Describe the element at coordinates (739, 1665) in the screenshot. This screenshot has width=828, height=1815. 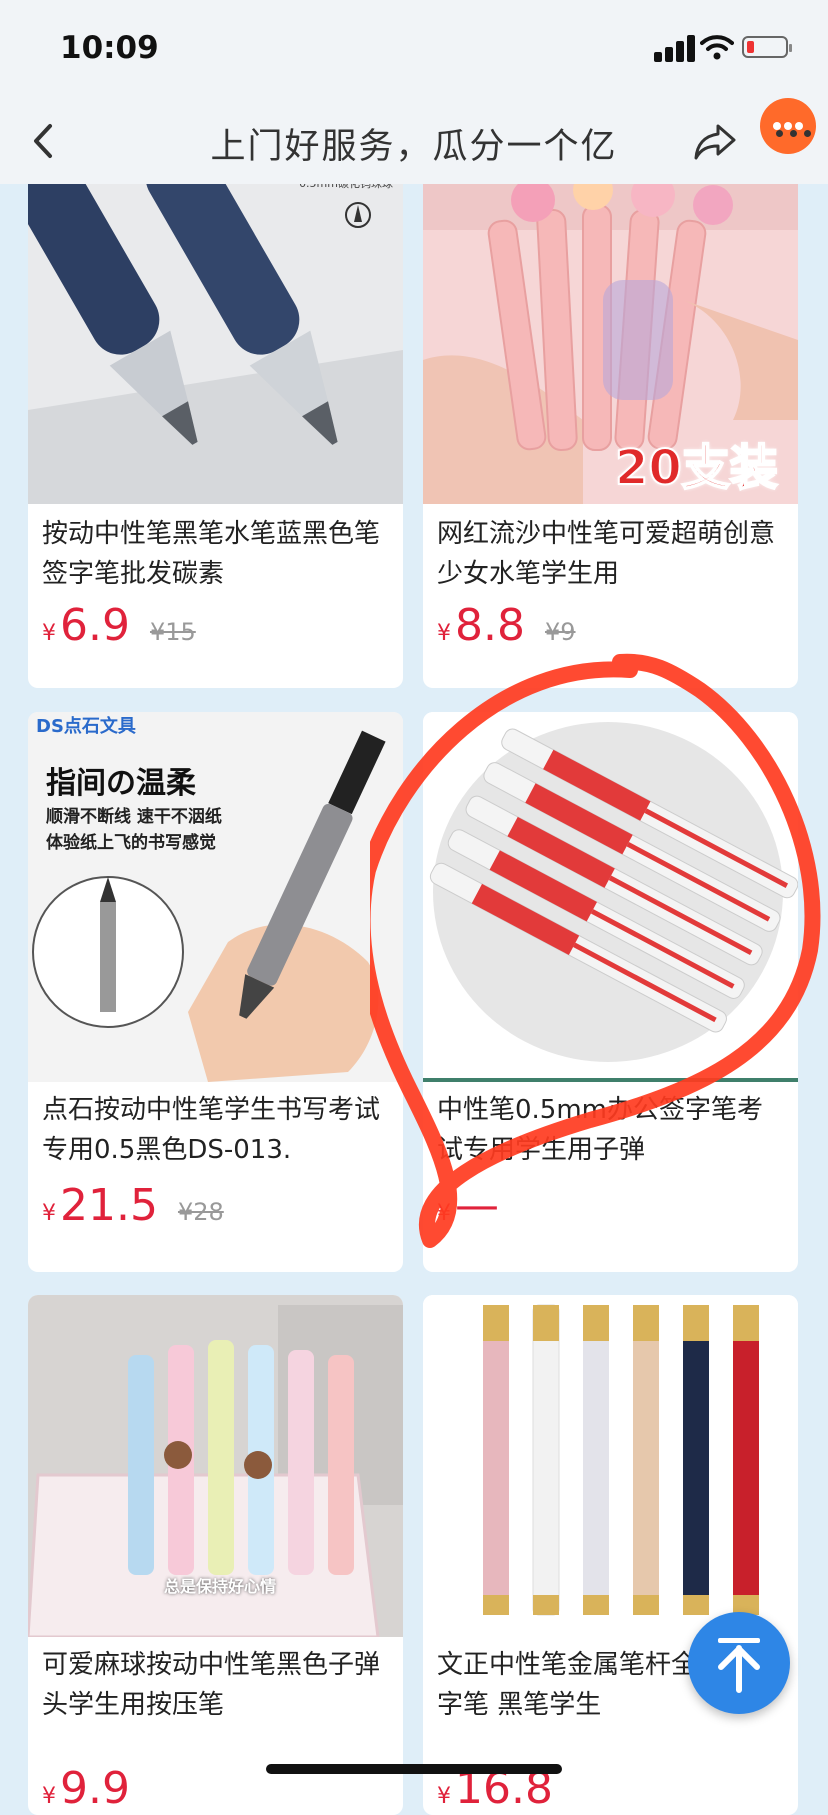
I see `arrow-up-icon` at that location.